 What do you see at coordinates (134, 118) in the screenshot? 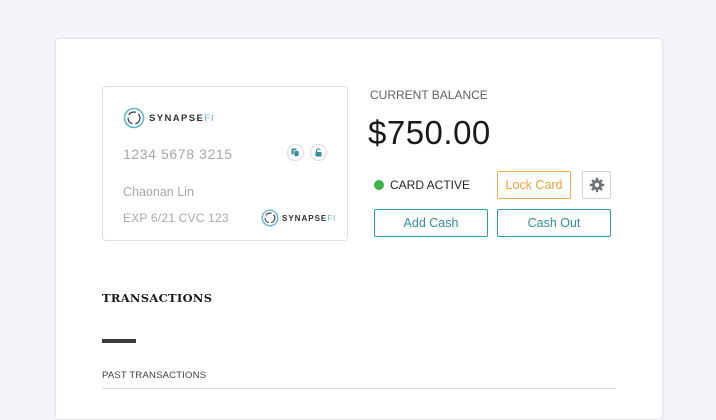
I see `synapse-logo-icon` at bounding box center [134, 118].